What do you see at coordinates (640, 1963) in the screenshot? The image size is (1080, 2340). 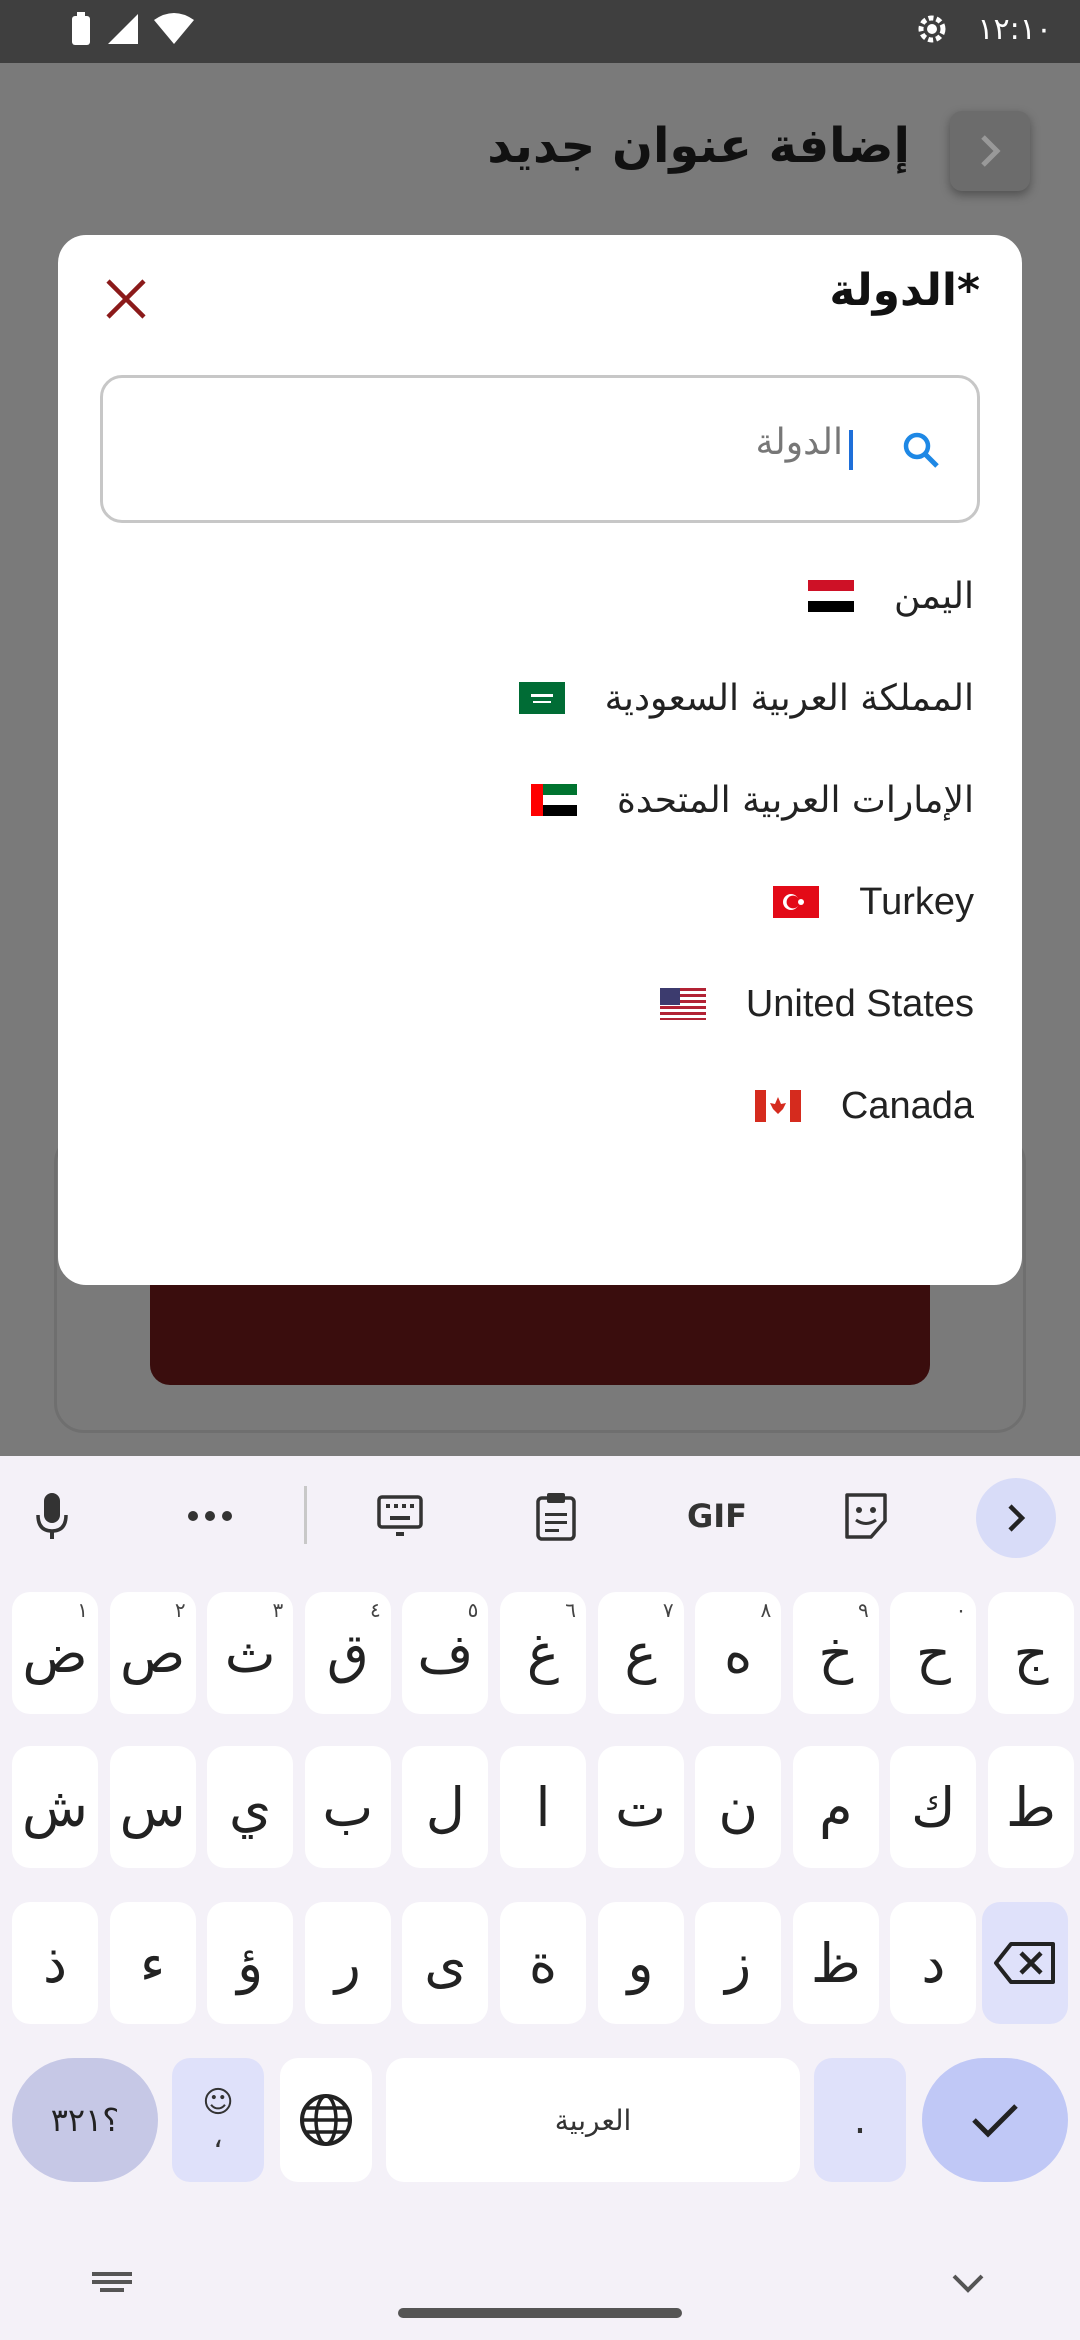 I see `key-7: و` at bounding box center [640, 1963].